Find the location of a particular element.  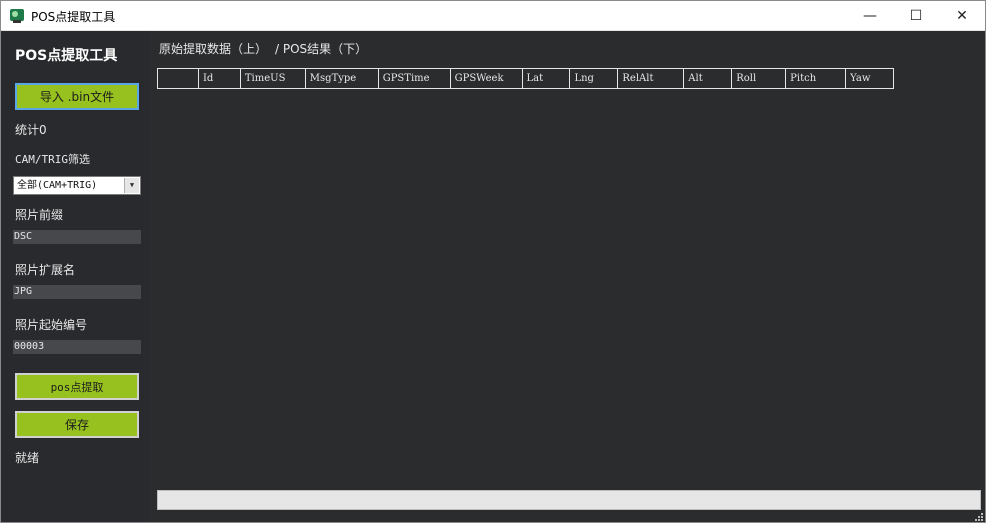

extract-pos-button: pos点提取 is located at coordinates (77, 386).